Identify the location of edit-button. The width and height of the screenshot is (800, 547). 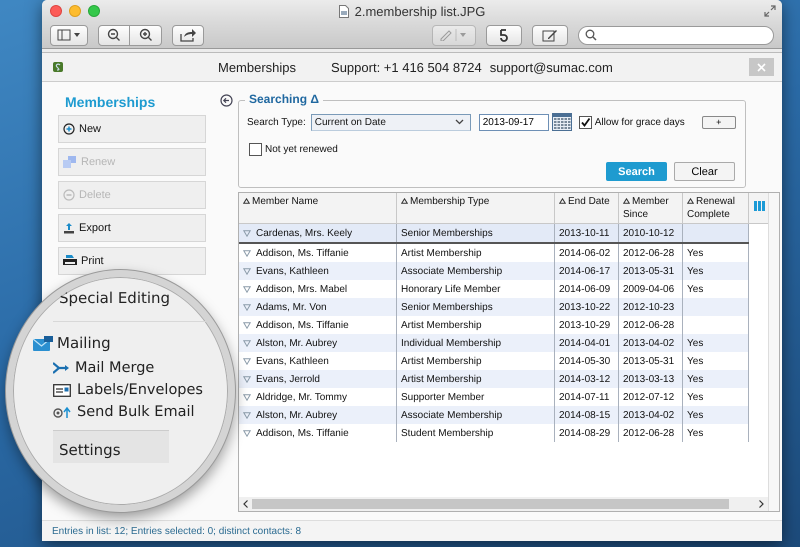
(550, 35).